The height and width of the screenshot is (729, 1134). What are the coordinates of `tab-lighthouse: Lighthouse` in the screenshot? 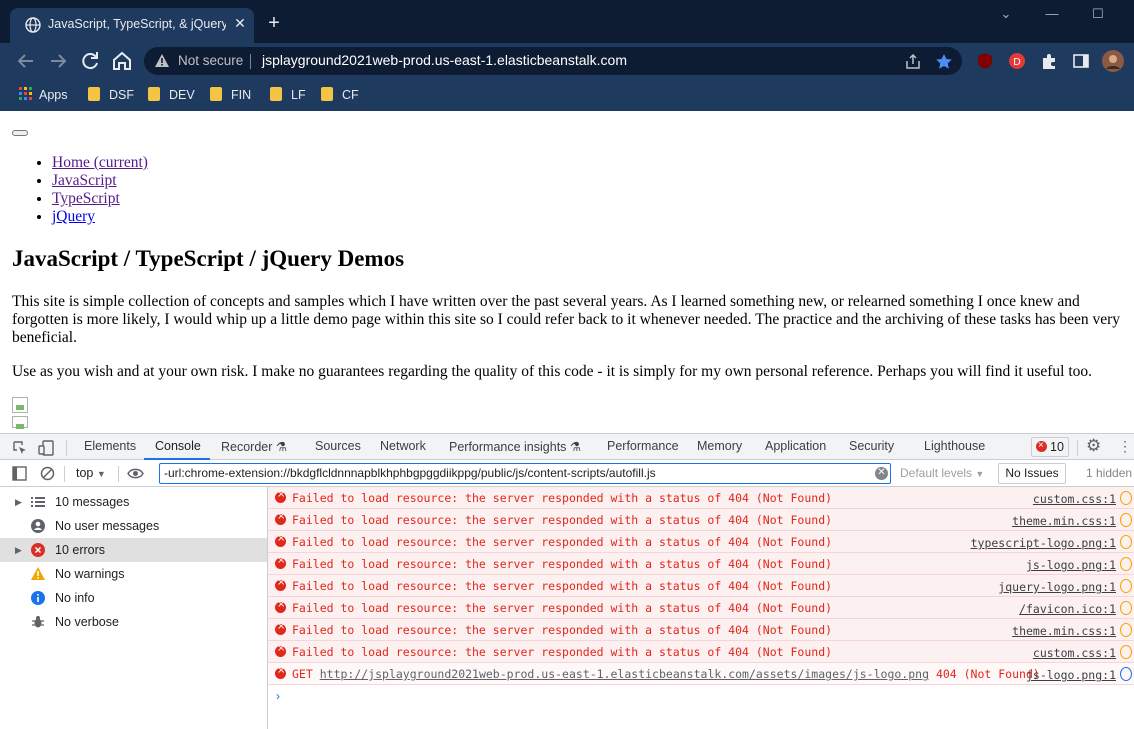 It's located at (954, 446).